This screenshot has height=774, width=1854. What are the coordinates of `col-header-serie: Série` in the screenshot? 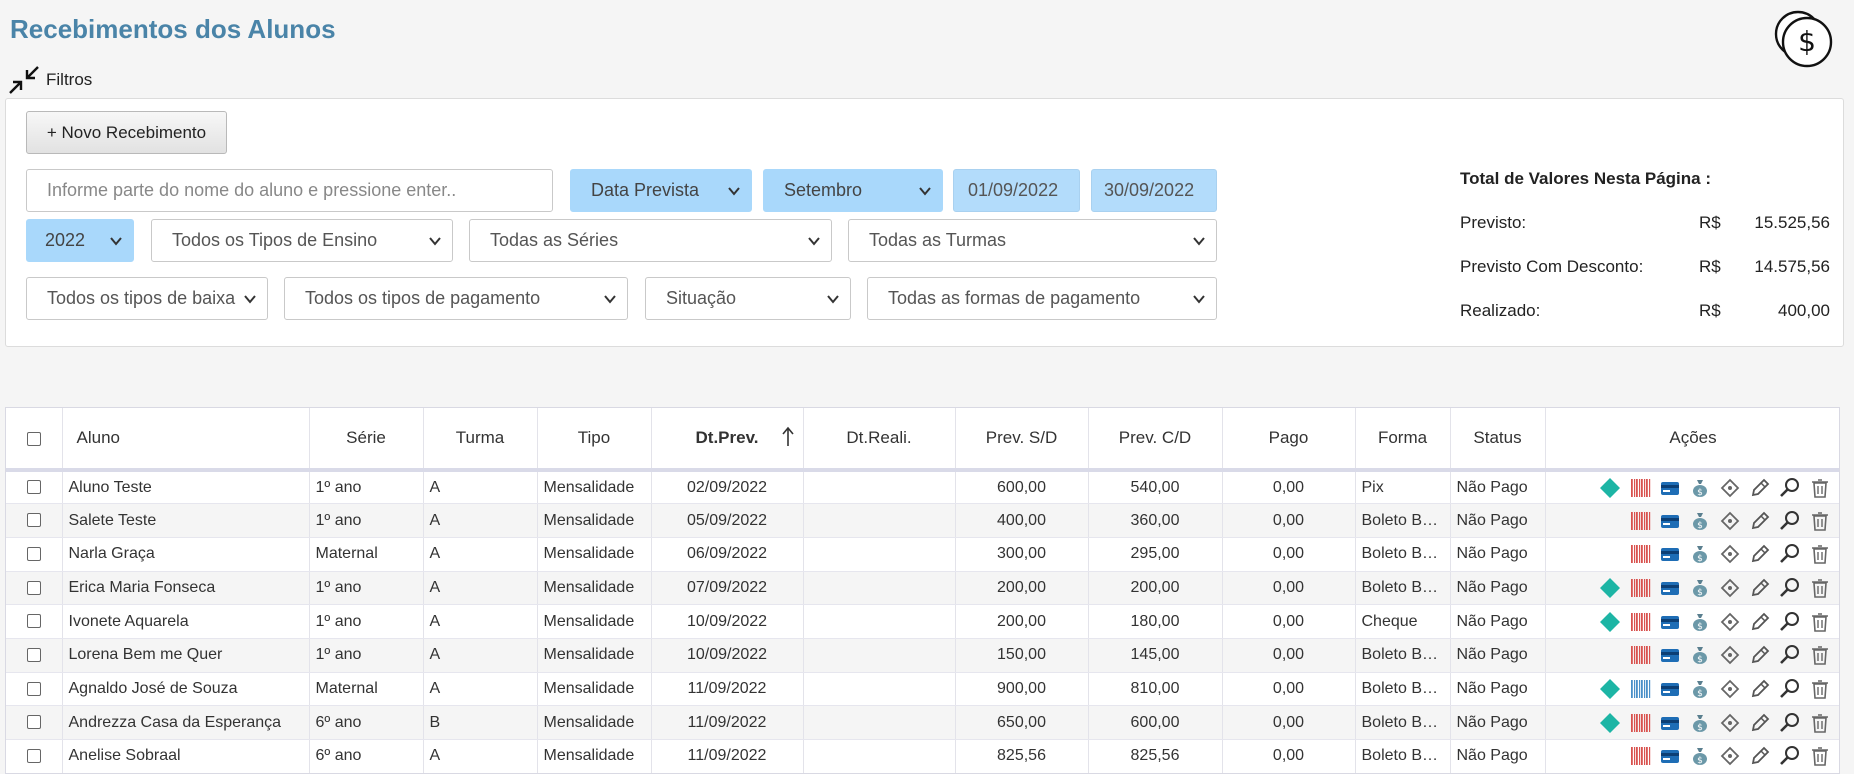 It's located at (366, 440).